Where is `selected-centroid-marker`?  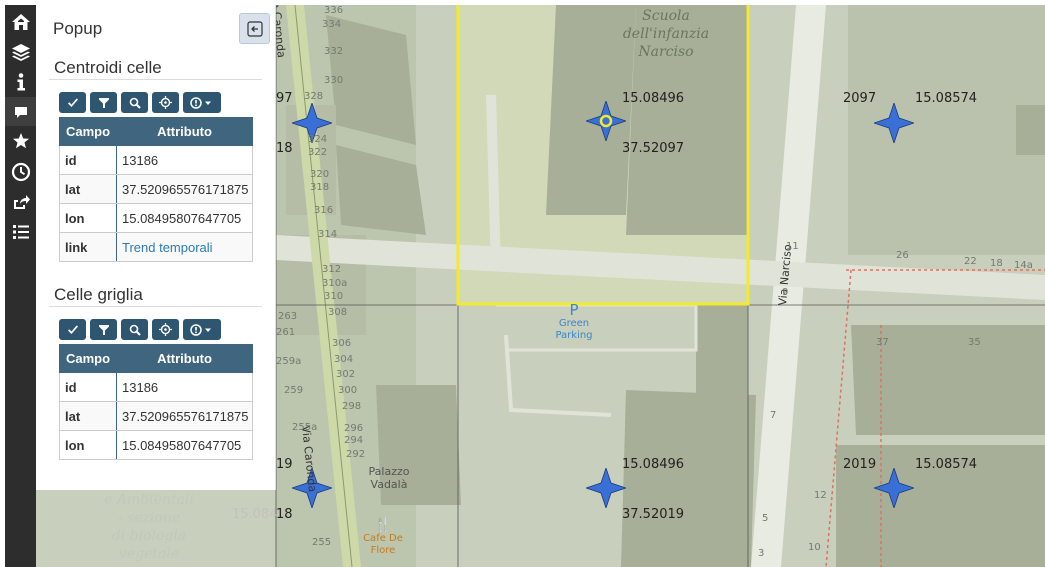 selected-centroid-marker is located at coordinates (606, 121).